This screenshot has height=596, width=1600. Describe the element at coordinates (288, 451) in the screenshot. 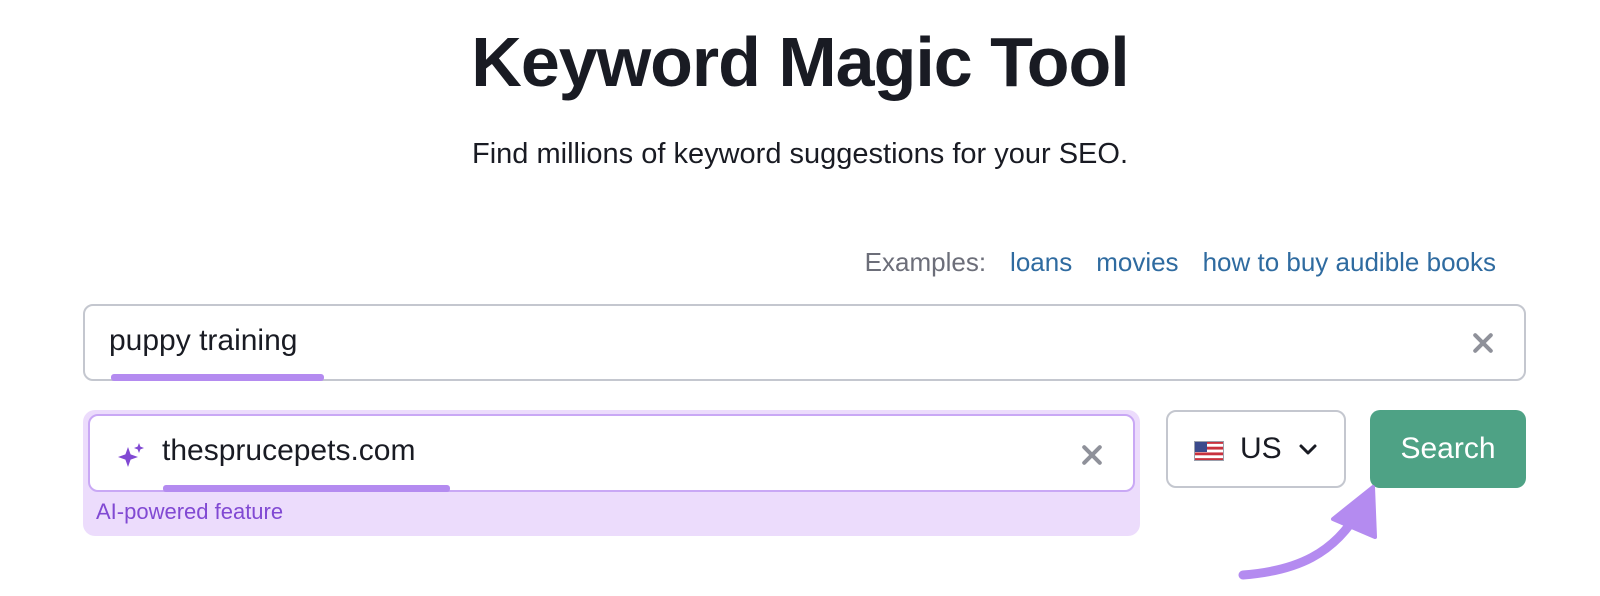

I see `domain-input-value: thesprucepets.com` at that location.